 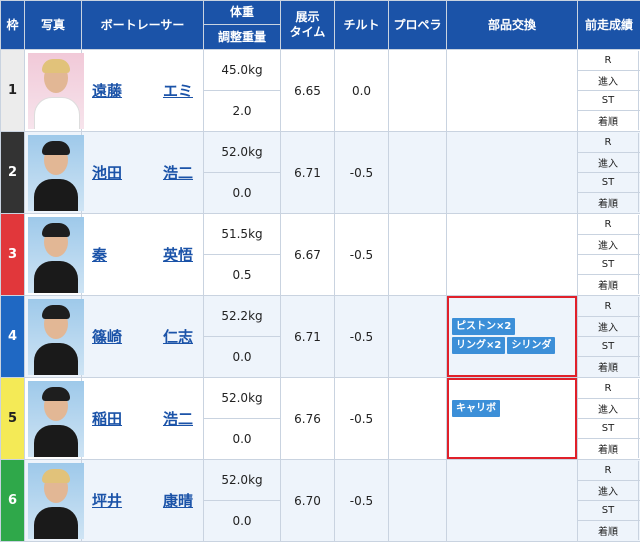 I want to click on weight-cell: 45.0kg 2.0, so click(x=242, y=90).